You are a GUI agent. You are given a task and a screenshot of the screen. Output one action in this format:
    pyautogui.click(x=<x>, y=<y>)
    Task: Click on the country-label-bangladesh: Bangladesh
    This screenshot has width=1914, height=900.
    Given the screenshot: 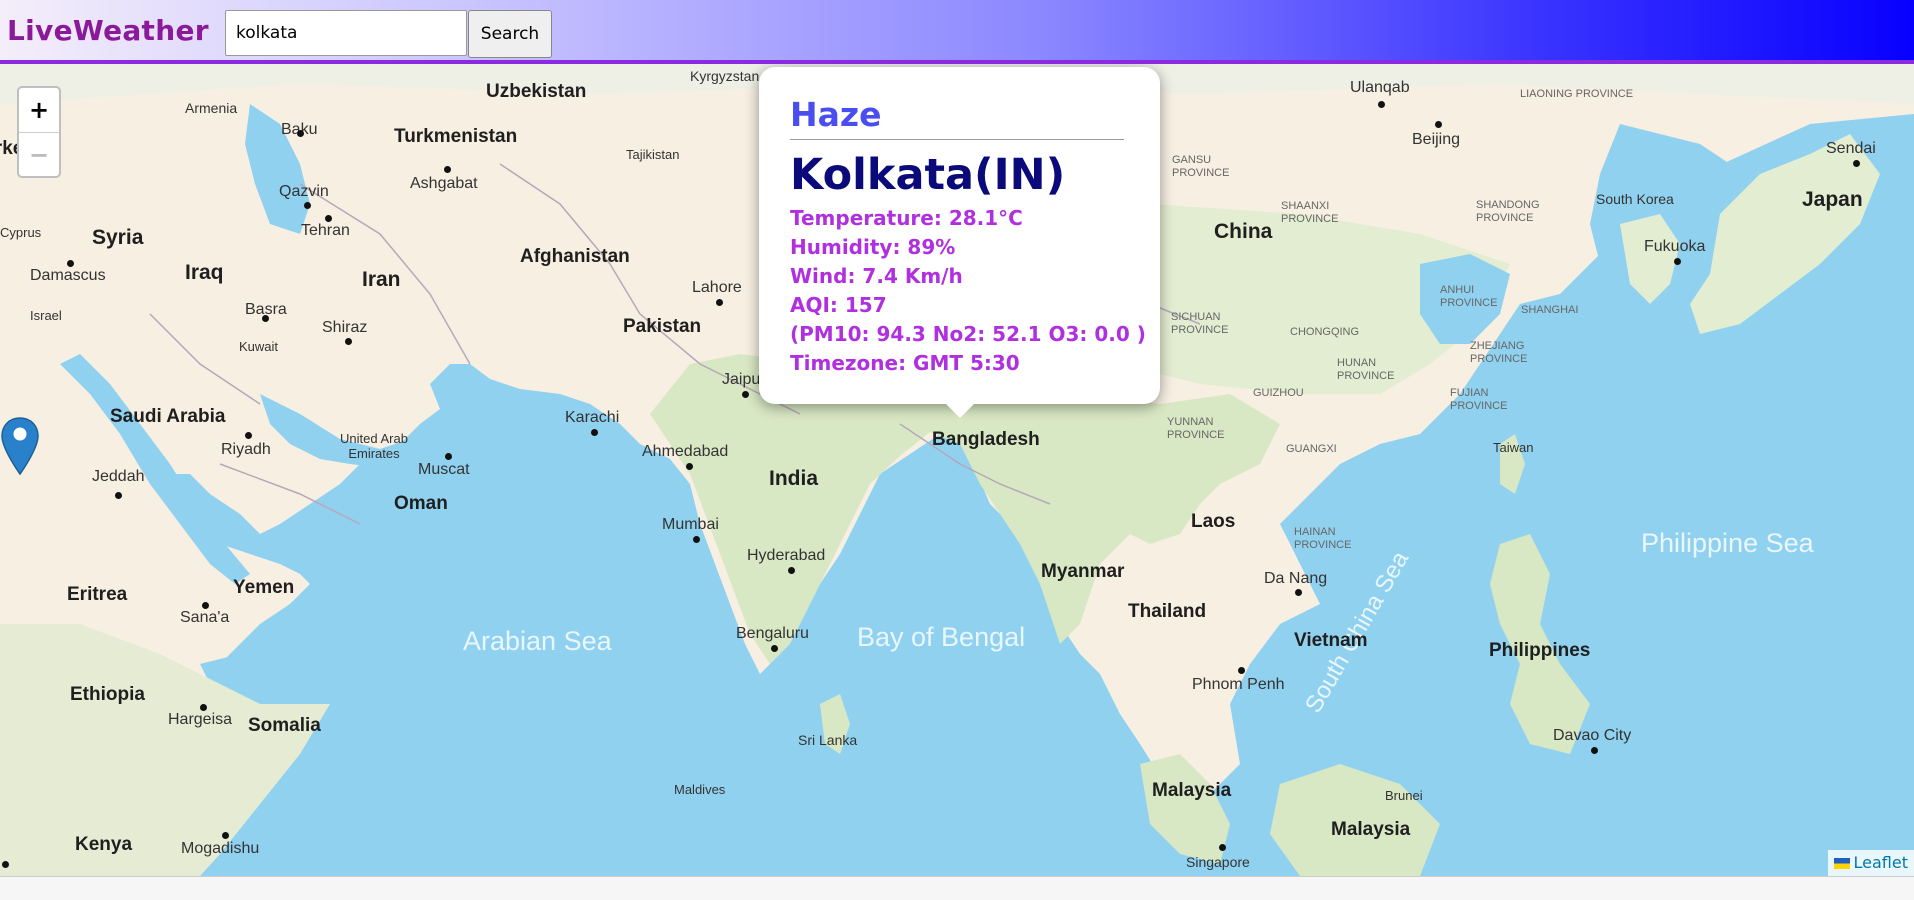 What is the action you would take?
    pyautogui.click(x=986, y=439)
    